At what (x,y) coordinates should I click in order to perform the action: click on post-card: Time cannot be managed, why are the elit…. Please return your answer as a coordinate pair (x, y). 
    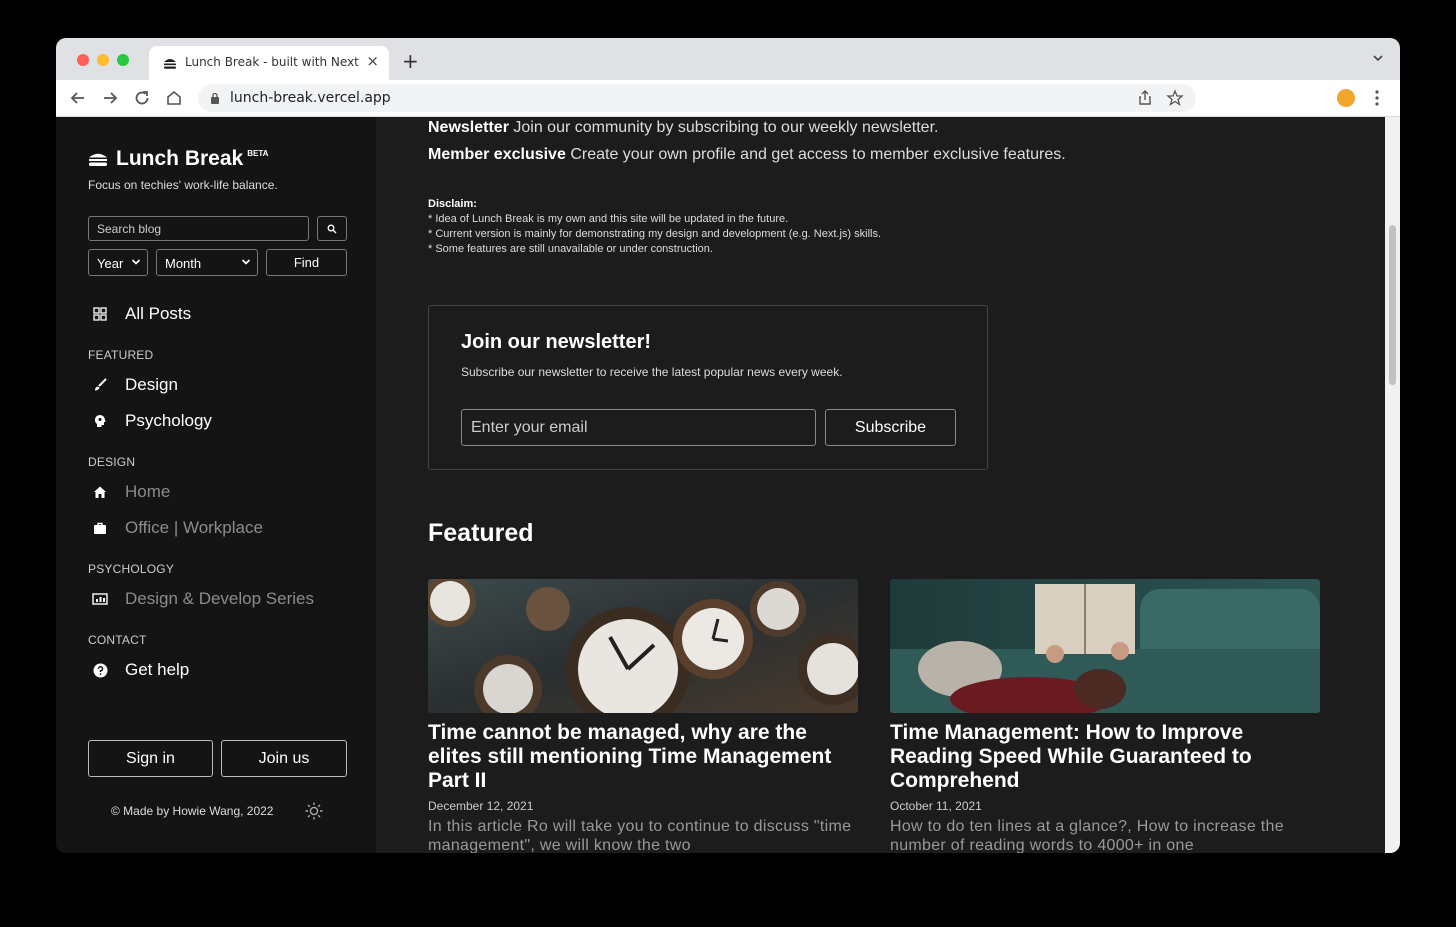
    Looking at the image, I should click on (643, 716).